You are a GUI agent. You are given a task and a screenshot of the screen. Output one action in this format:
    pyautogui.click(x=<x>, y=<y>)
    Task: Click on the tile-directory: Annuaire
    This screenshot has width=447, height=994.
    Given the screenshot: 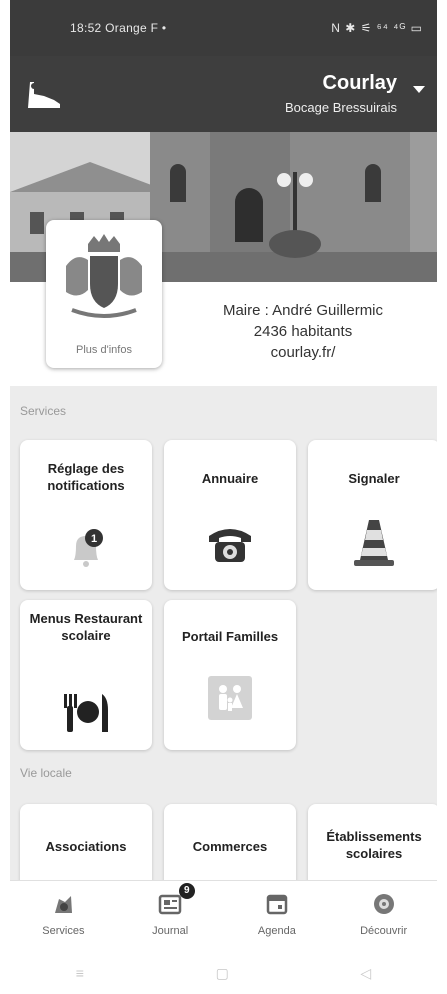 What is the action you would take?
    pyautogui.click(x=230, y=515)
    